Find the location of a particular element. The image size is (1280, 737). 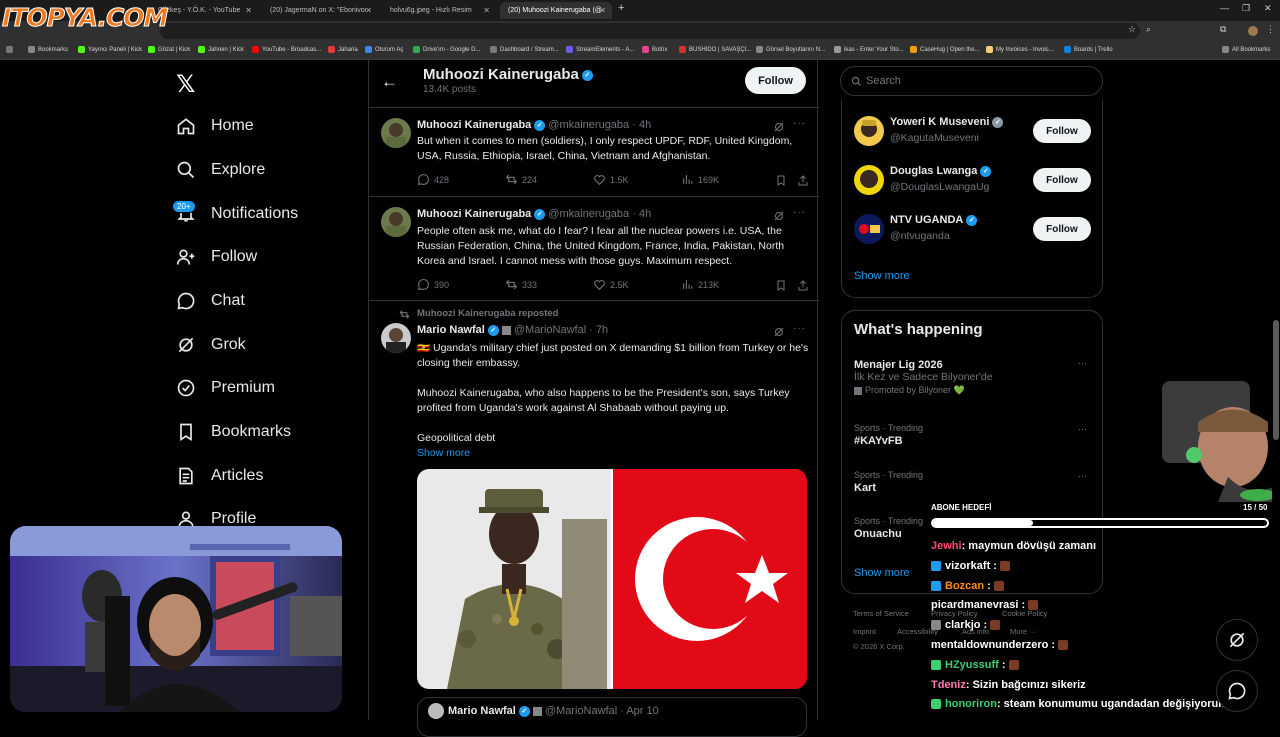

menu-icon: ⋮ is located at coordinates (1270, 29).